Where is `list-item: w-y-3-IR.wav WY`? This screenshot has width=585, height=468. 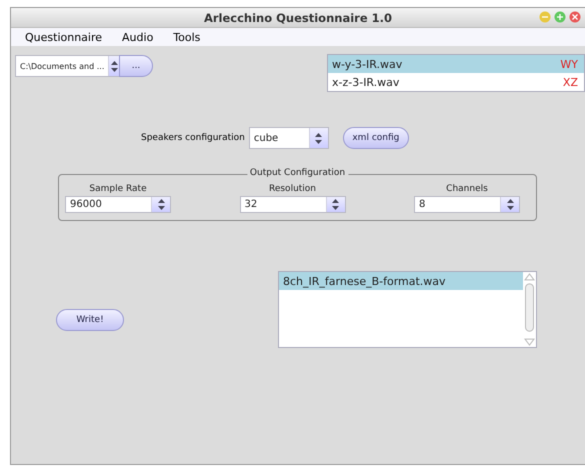 list-item: w-y-3-IR.wav WY is located at coordinates (456, 64).